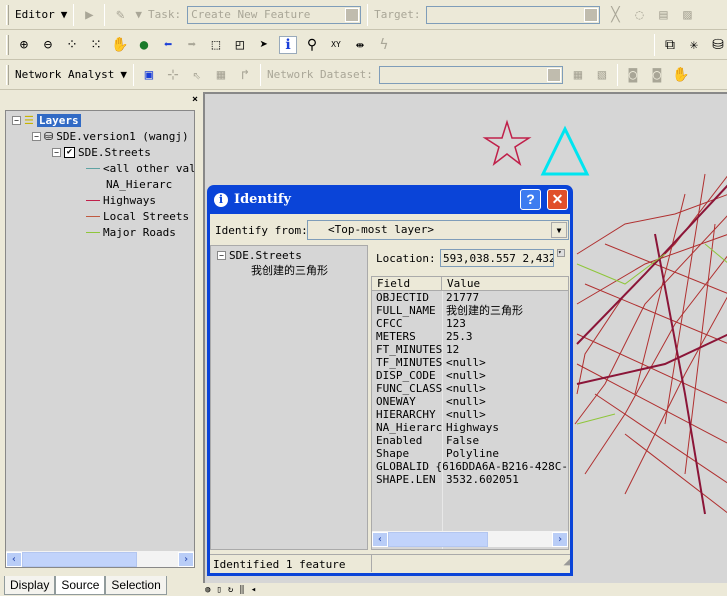 The width and height of the screenshot is (727, 596). I want to click on zoom-layer2-icon: ◙, so click(657, 75).